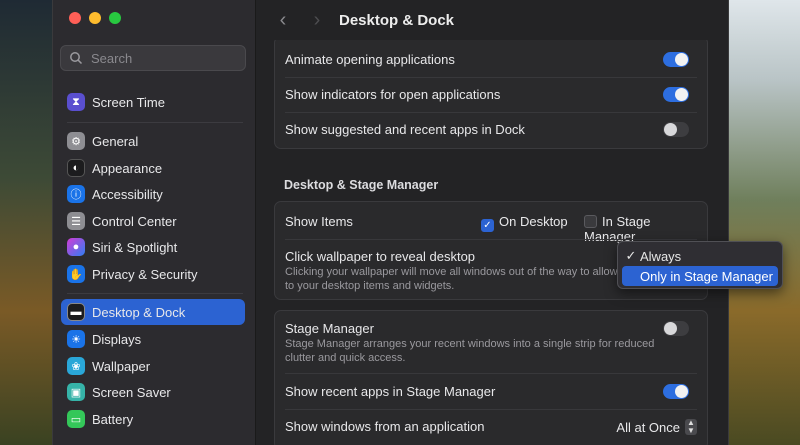 This screenshot has height=445, width=800. I want to click on sidebar-item-label: Displays, so click(117, 339).